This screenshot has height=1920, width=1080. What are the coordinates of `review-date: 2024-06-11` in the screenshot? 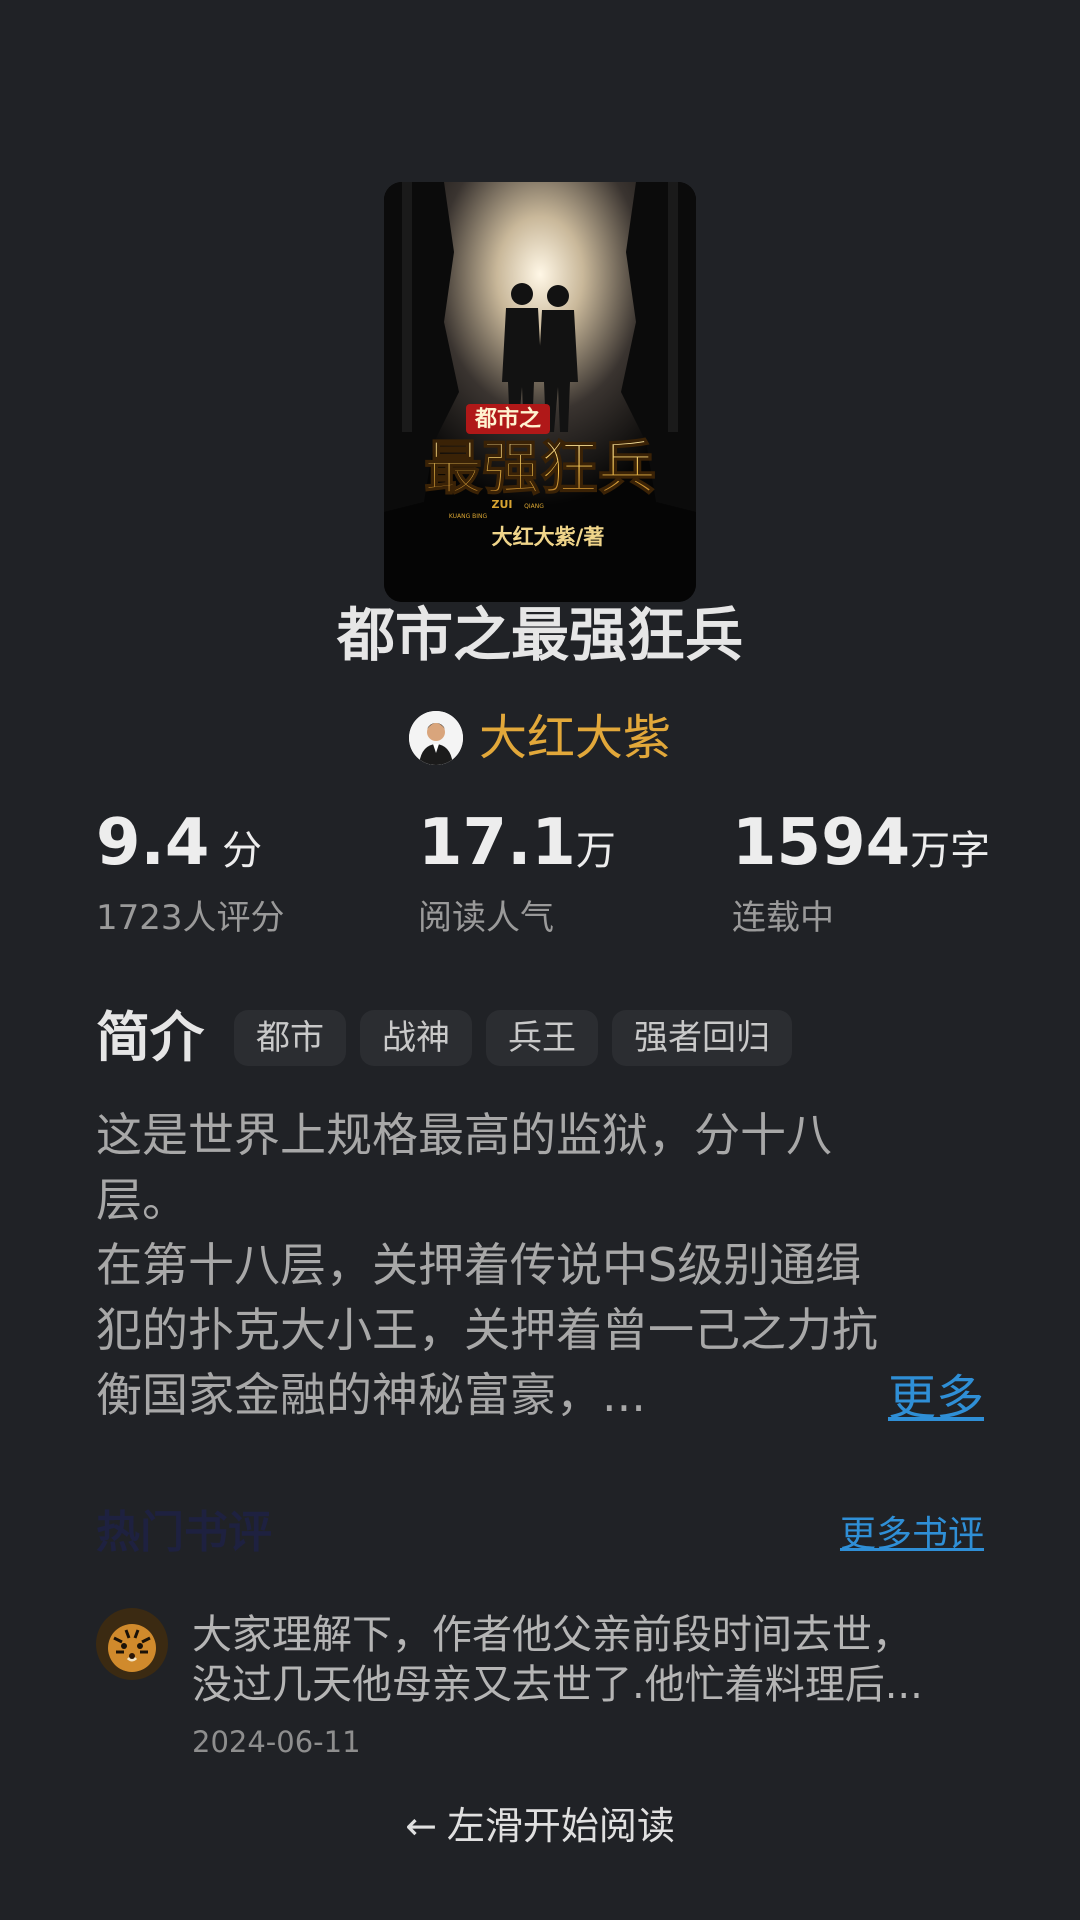 It's located at (276, 1742).